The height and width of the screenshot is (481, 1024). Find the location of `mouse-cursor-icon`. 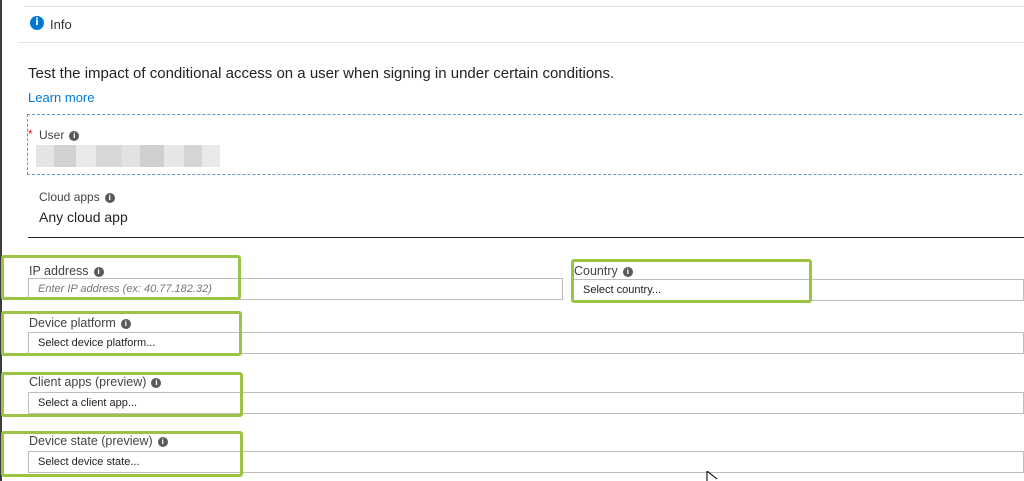

mouse-cursor-icon is located at coordinates (712, 476).